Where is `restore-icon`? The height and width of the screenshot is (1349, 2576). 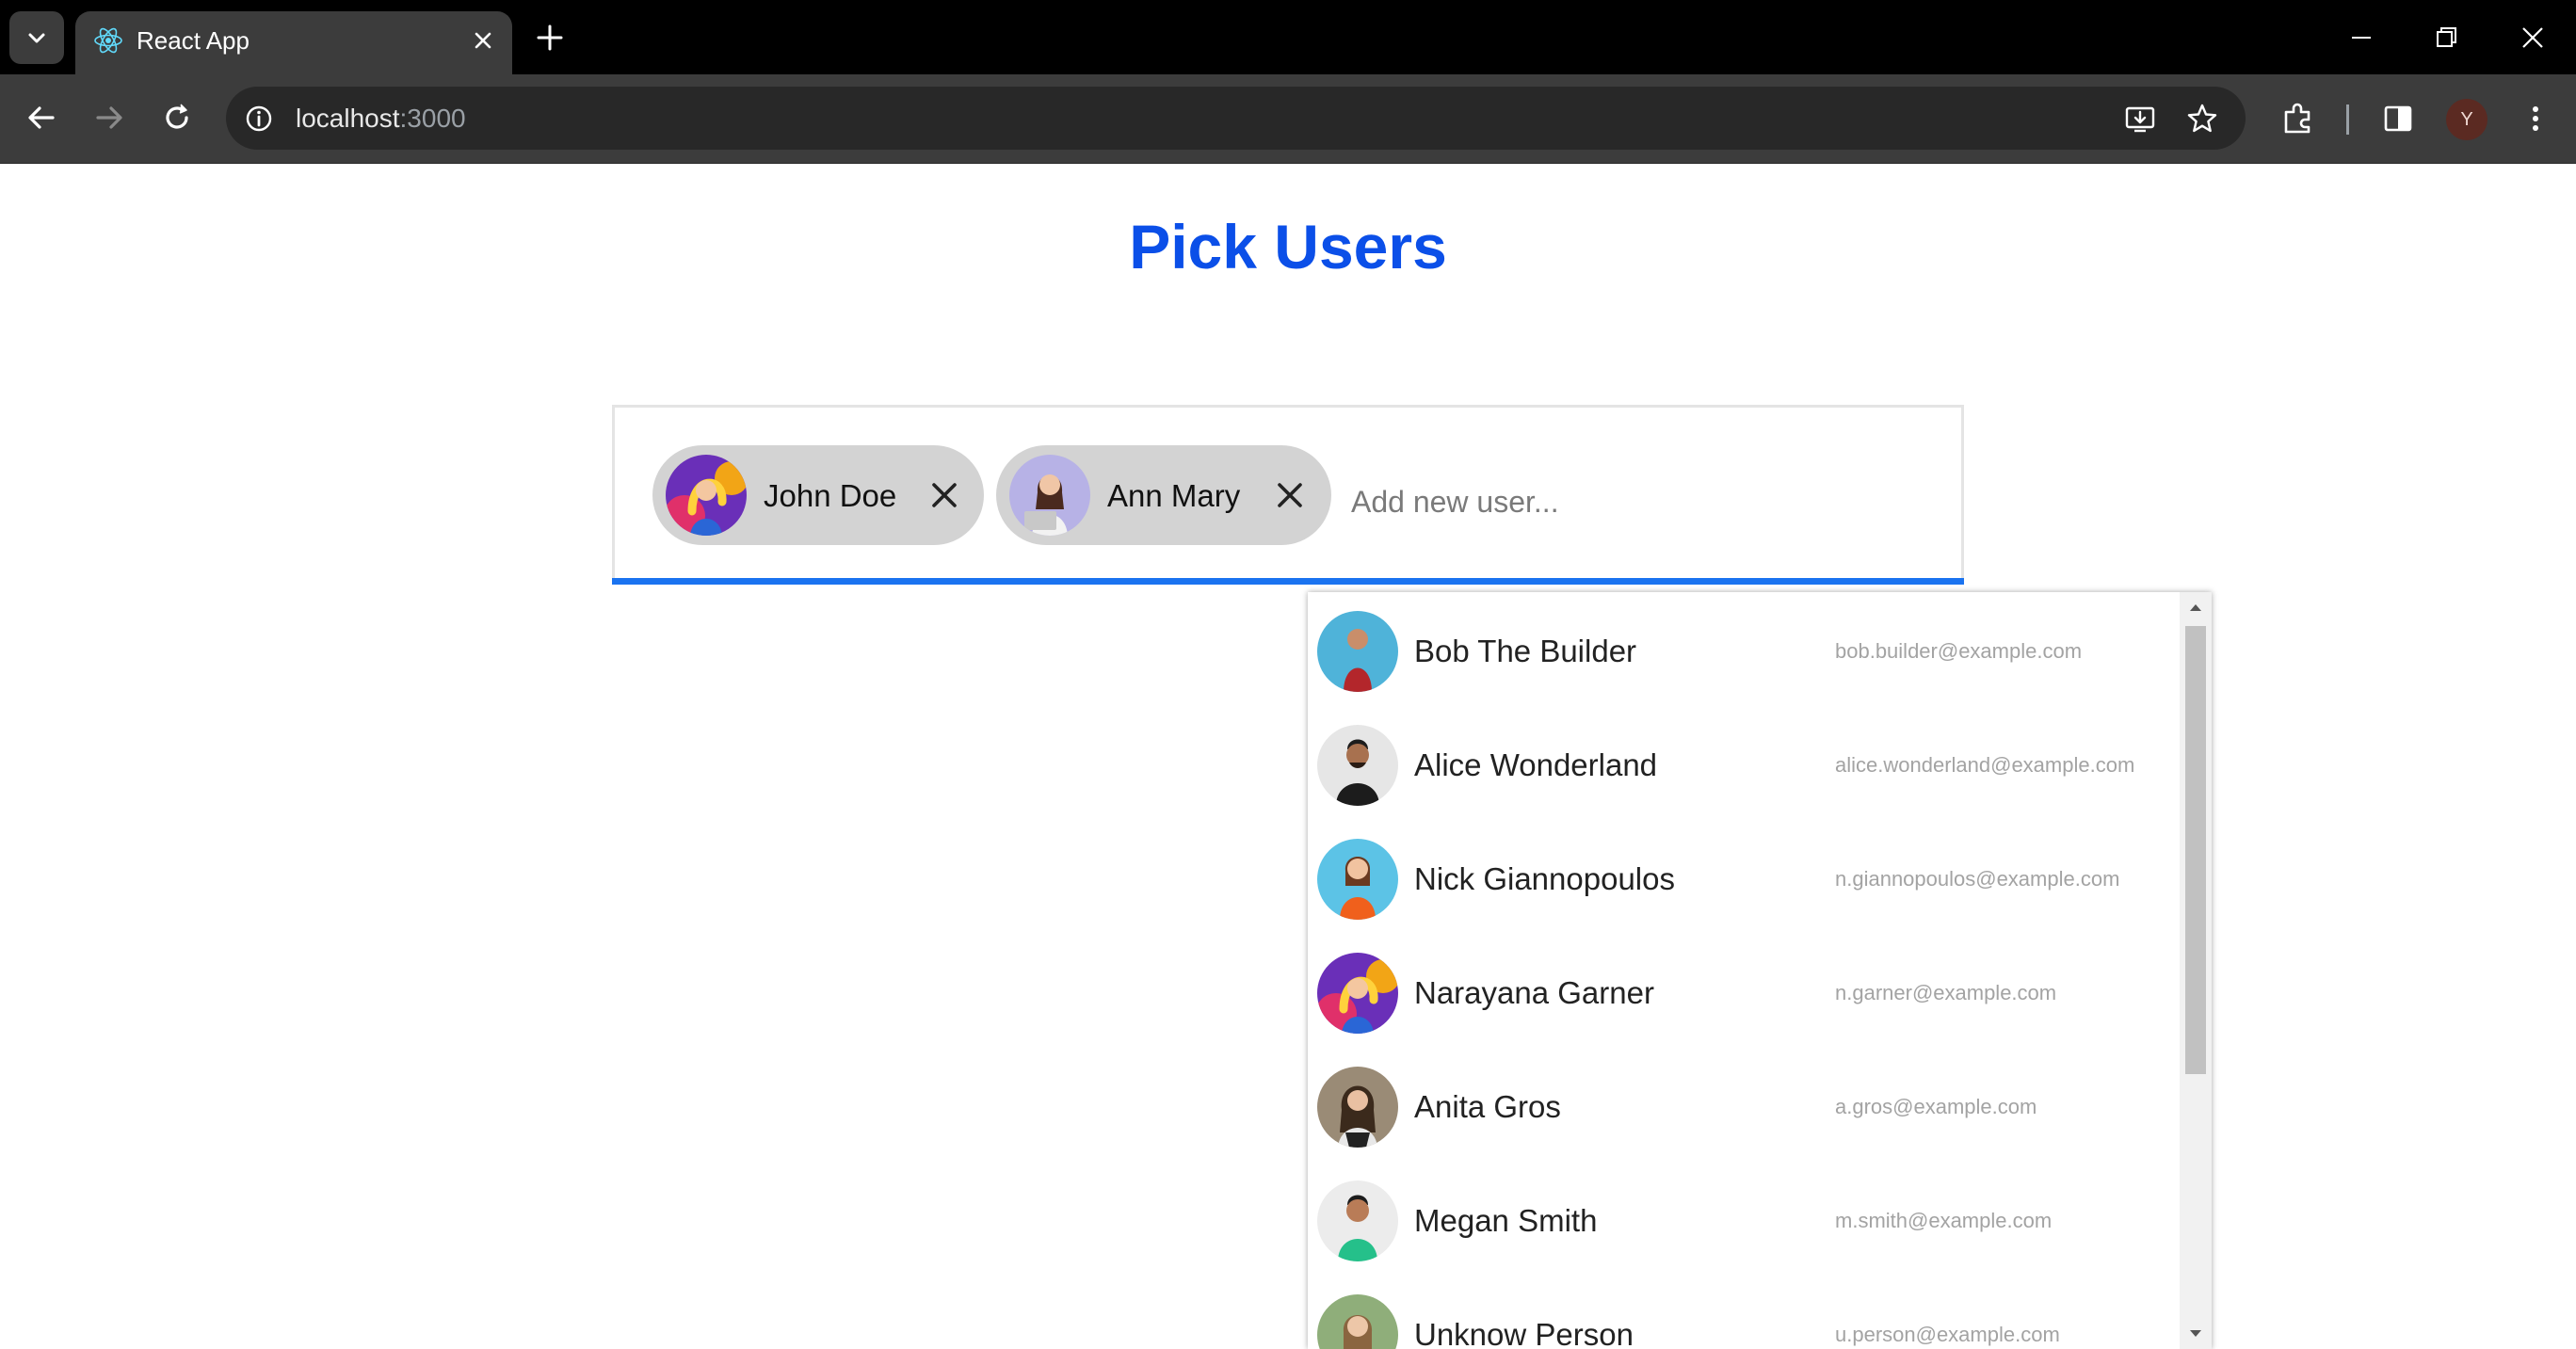 restore-icon is located at coordinates (2446, 37).